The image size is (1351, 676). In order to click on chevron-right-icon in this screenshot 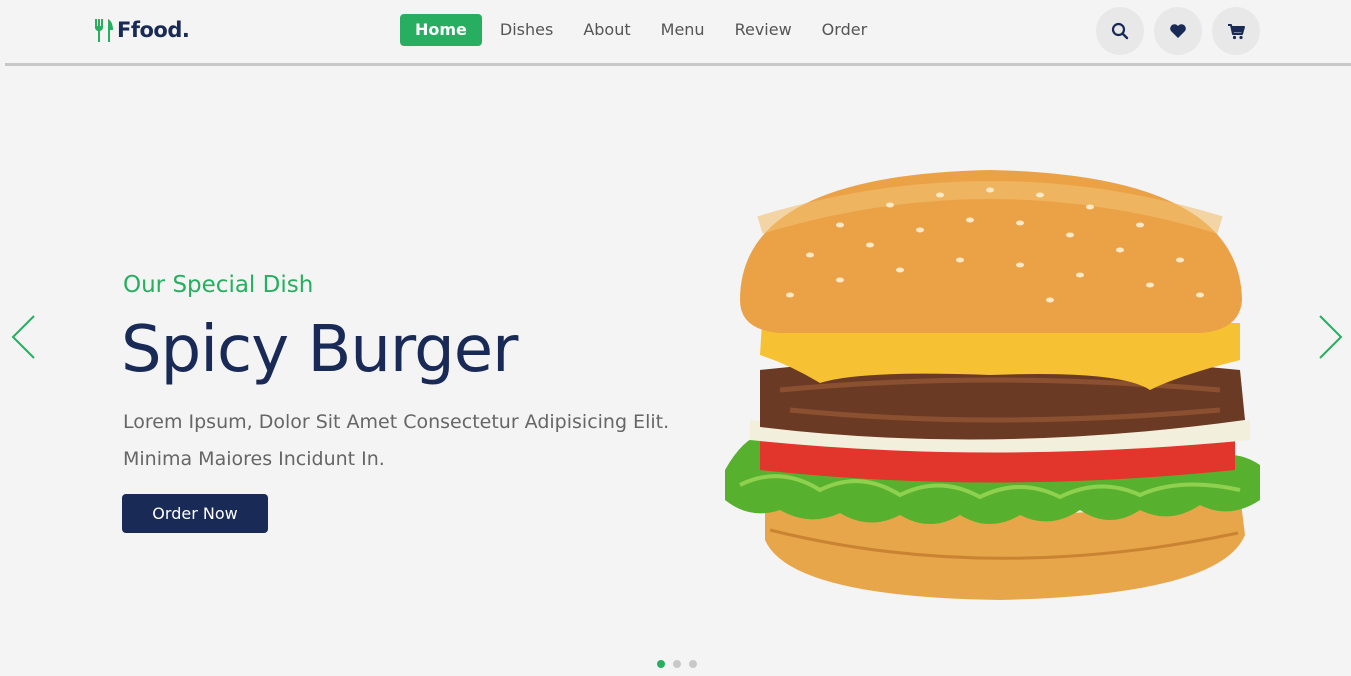, I will do `click(1331, 337)`.